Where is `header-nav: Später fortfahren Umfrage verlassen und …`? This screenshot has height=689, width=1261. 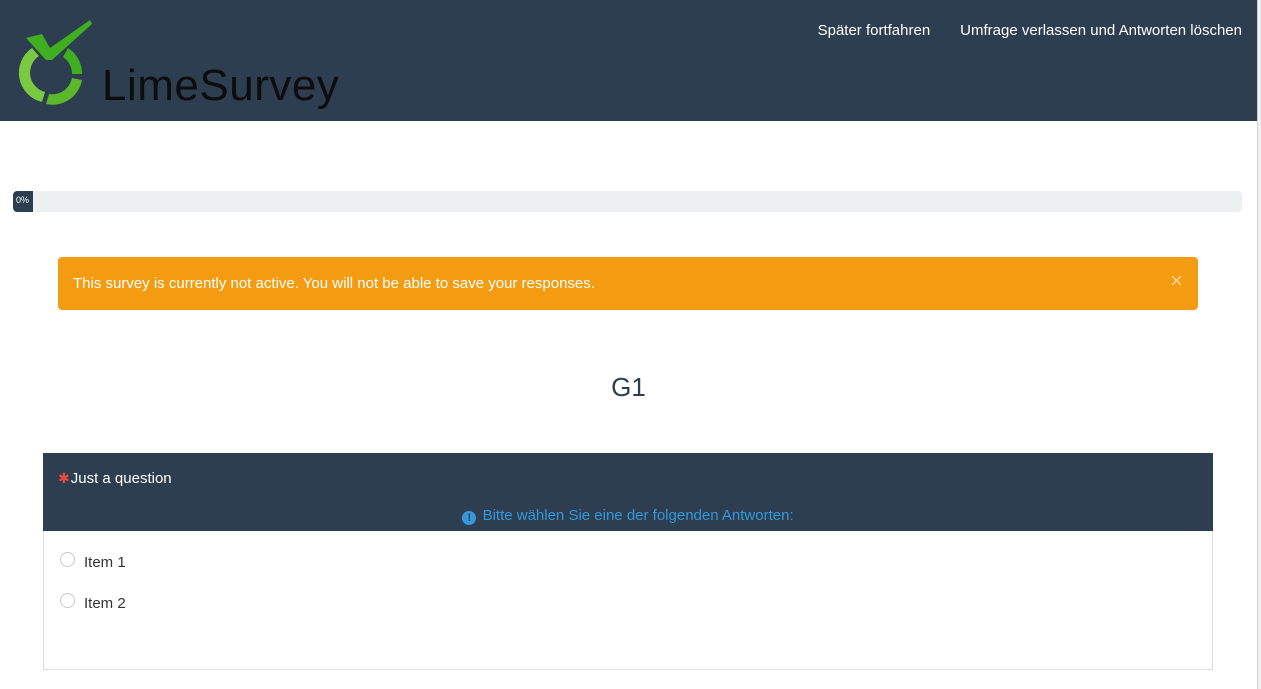
header-nav: Später fortfahren Umfrage verlassen und … is located at coordinates (1030, 30).